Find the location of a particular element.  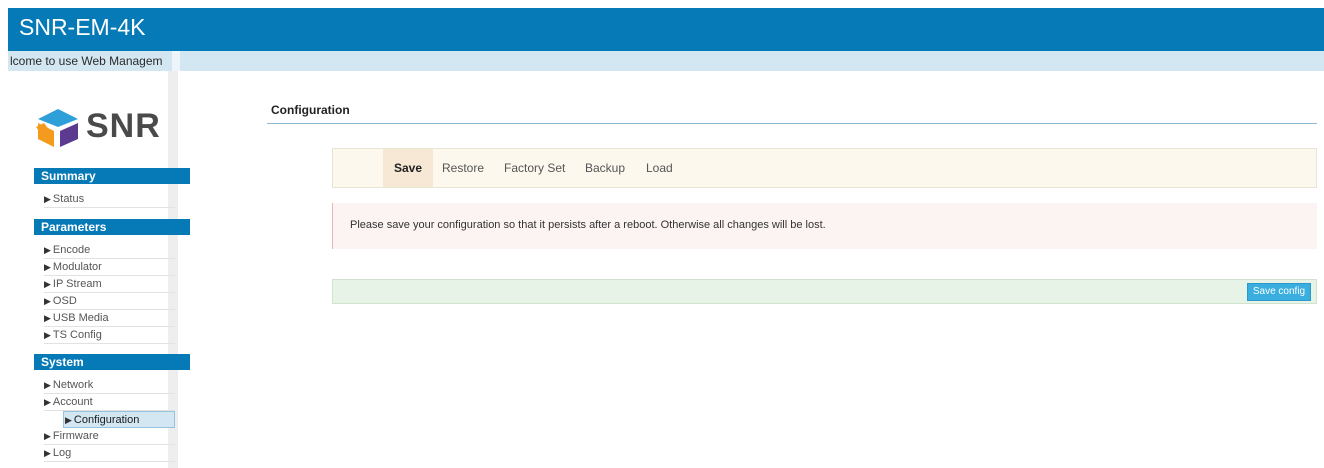

sidebar-item-ts-config: ▶ TS Config is located at coordinates (109, 335).